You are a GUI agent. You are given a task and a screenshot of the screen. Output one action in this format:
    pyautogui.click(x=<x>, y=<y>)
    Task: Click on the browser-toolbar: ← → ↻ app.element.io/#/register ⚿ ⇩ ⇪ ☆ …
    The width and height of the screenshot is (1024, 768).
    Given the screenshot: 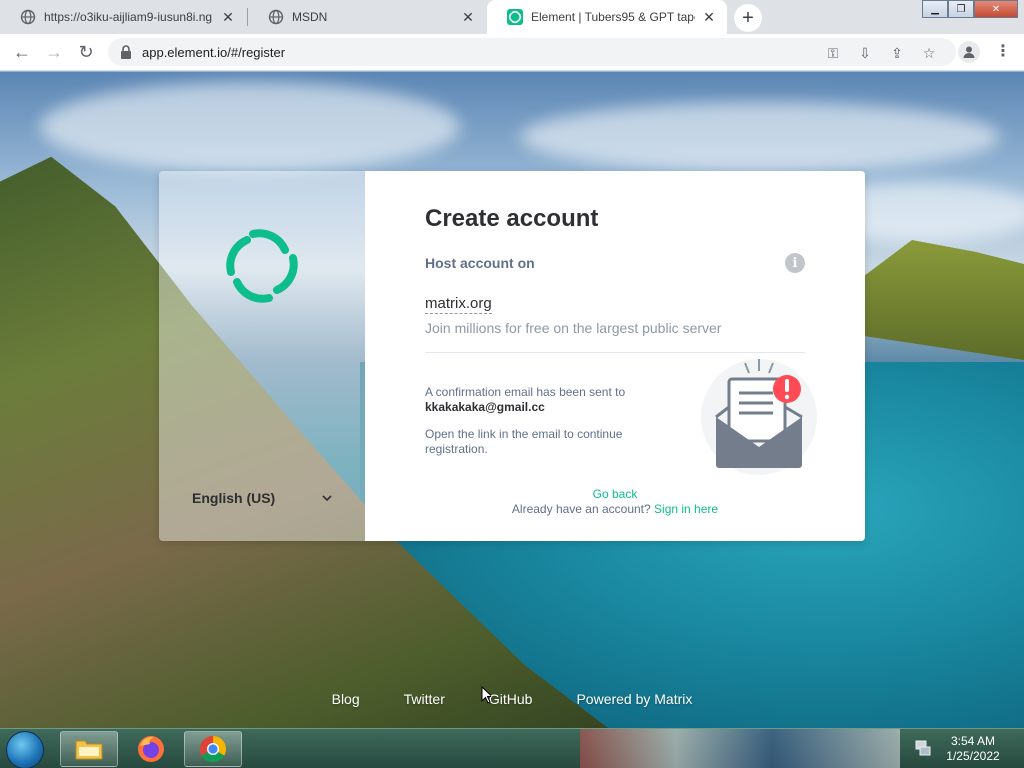 What is the action you would take?
    pyautogui.click(x=512, y=52)
    